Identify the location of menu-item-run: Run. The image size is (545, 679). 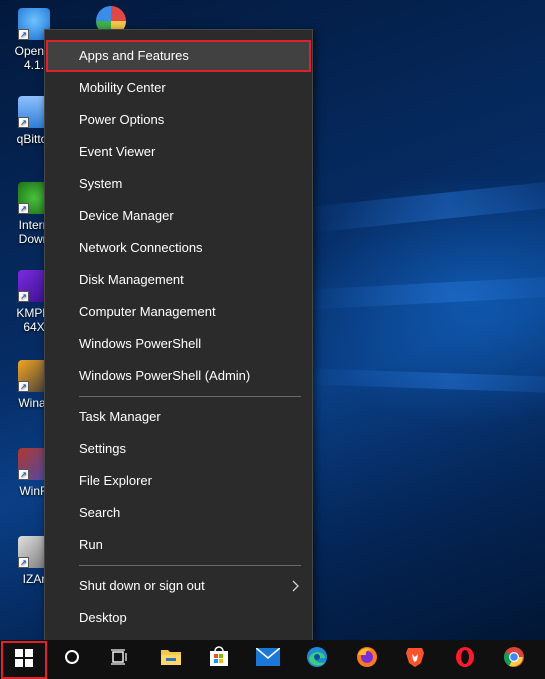
(178, 545).